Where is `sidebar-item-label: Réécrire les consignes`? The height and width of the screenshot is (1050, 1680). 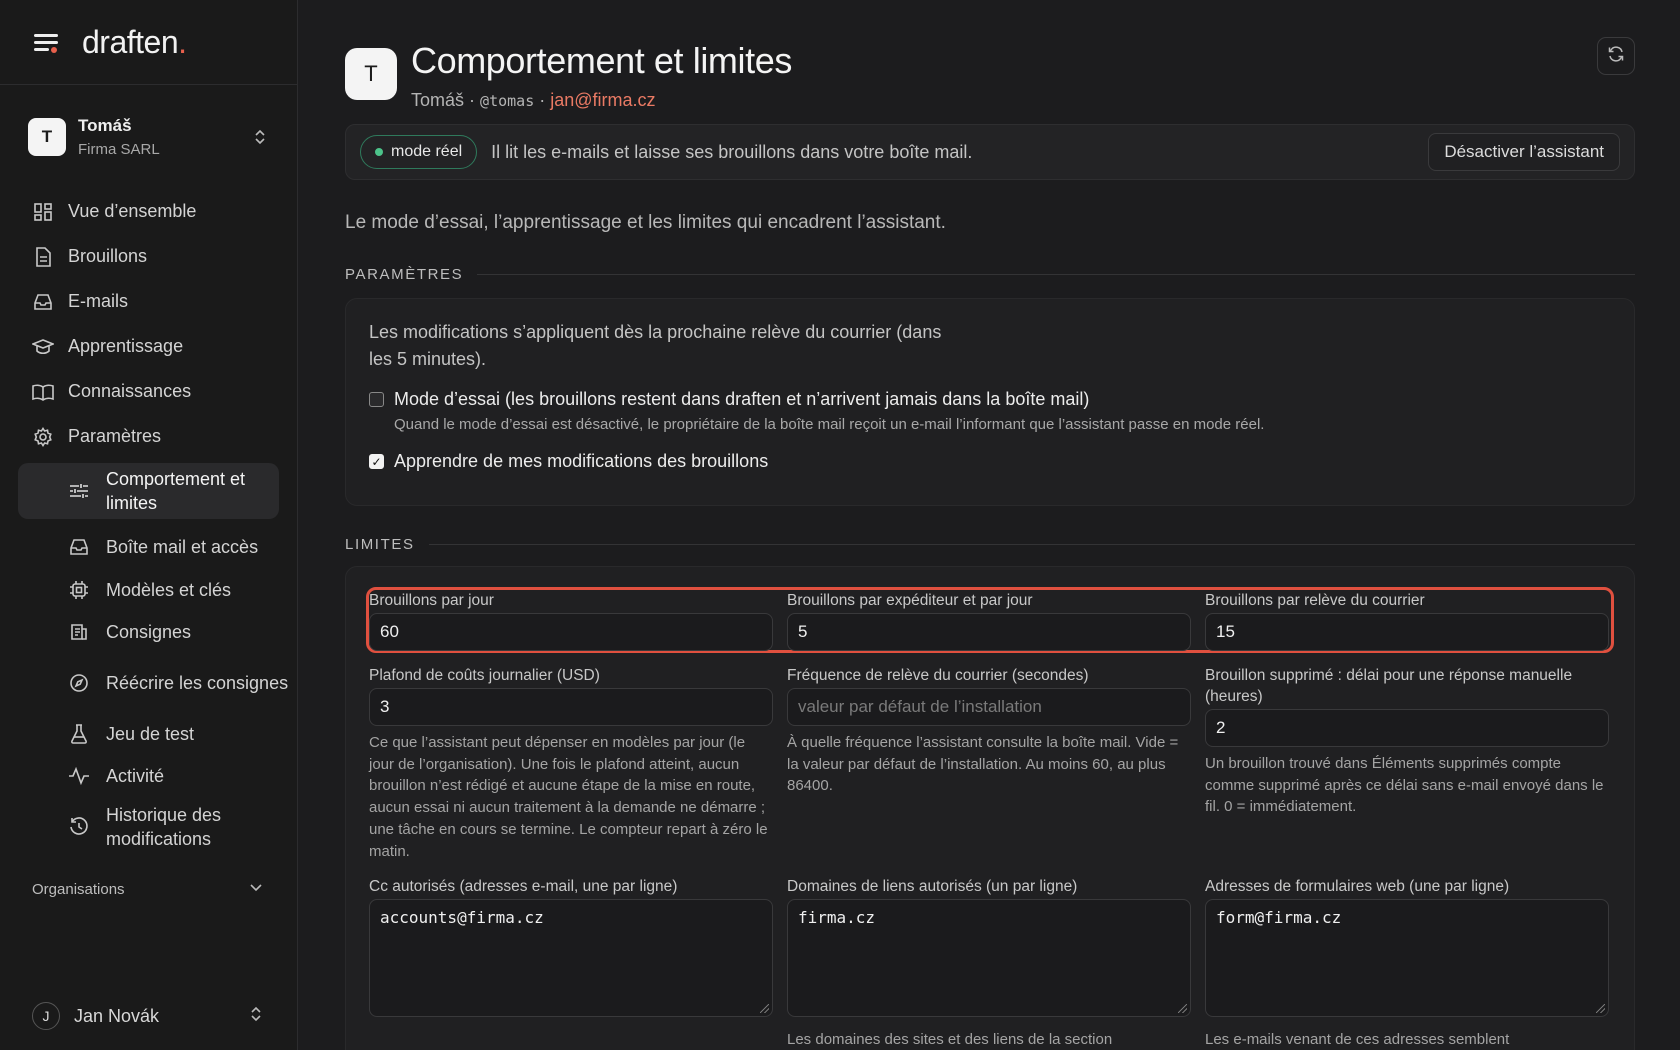 sidebar-item-label: Réécrire les consignes is located at coordinates (197, 683).